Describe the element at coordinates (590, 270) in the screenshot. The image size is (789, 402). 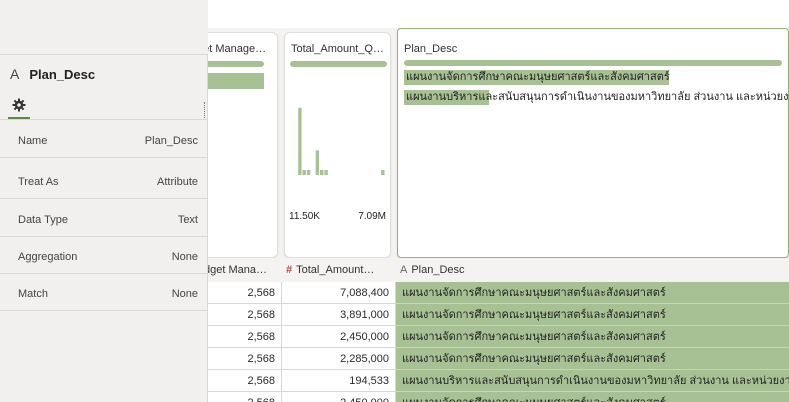
I see `column-header-plan-desc: A Plan_Desc` at that location.